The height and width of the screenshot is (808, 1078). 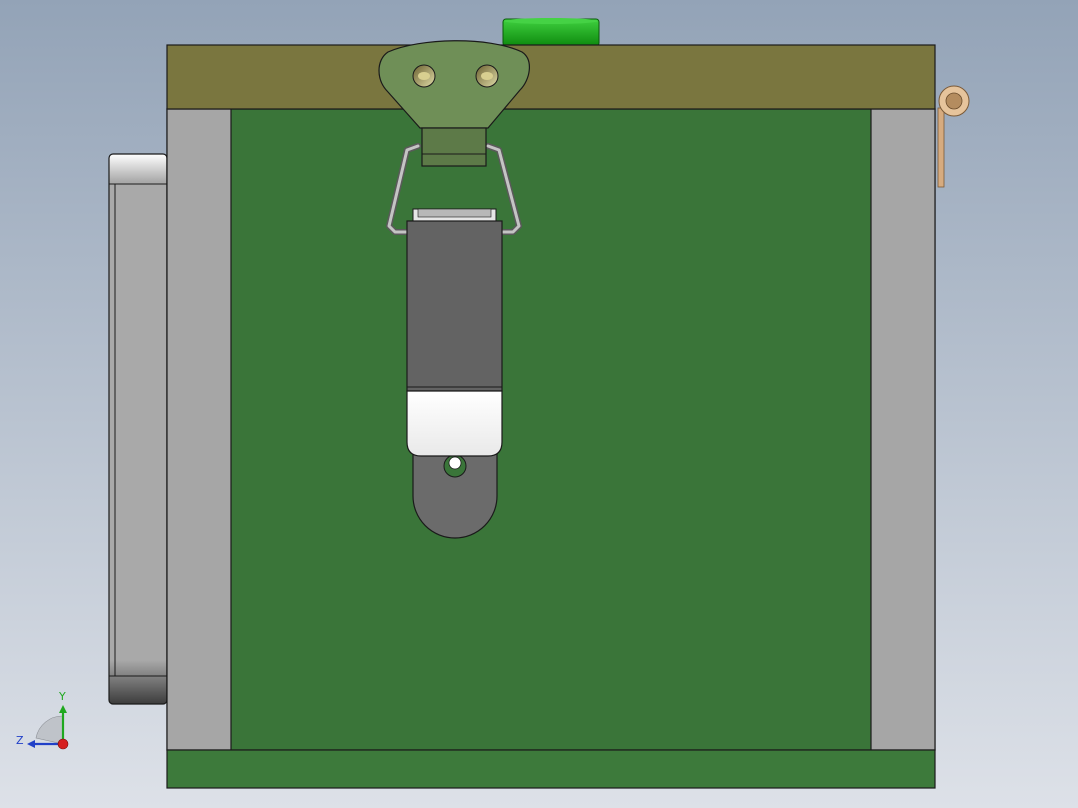 What do you see at coordinates (455, 495) in the screenshot?
I see `latch-catch-plate` at bounding box center [455, 495].